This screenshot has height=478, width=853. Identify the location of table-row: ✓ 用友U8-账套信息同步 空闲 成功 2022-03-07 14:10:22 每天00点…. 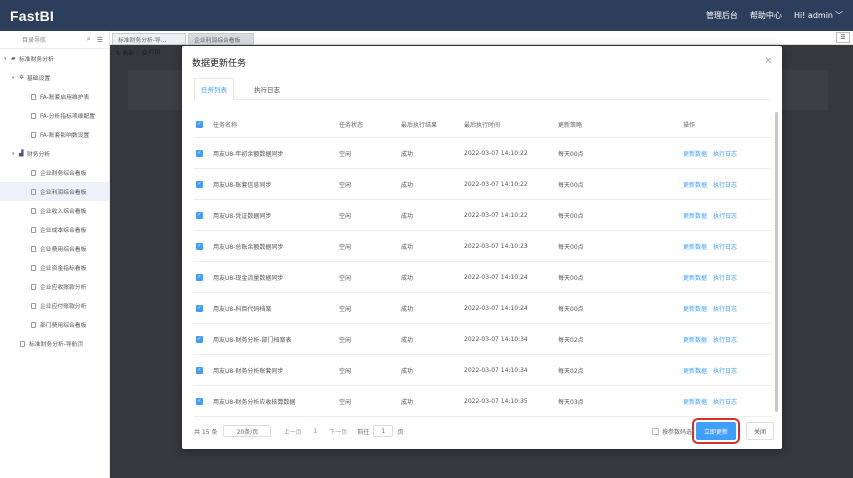
(483, 184).